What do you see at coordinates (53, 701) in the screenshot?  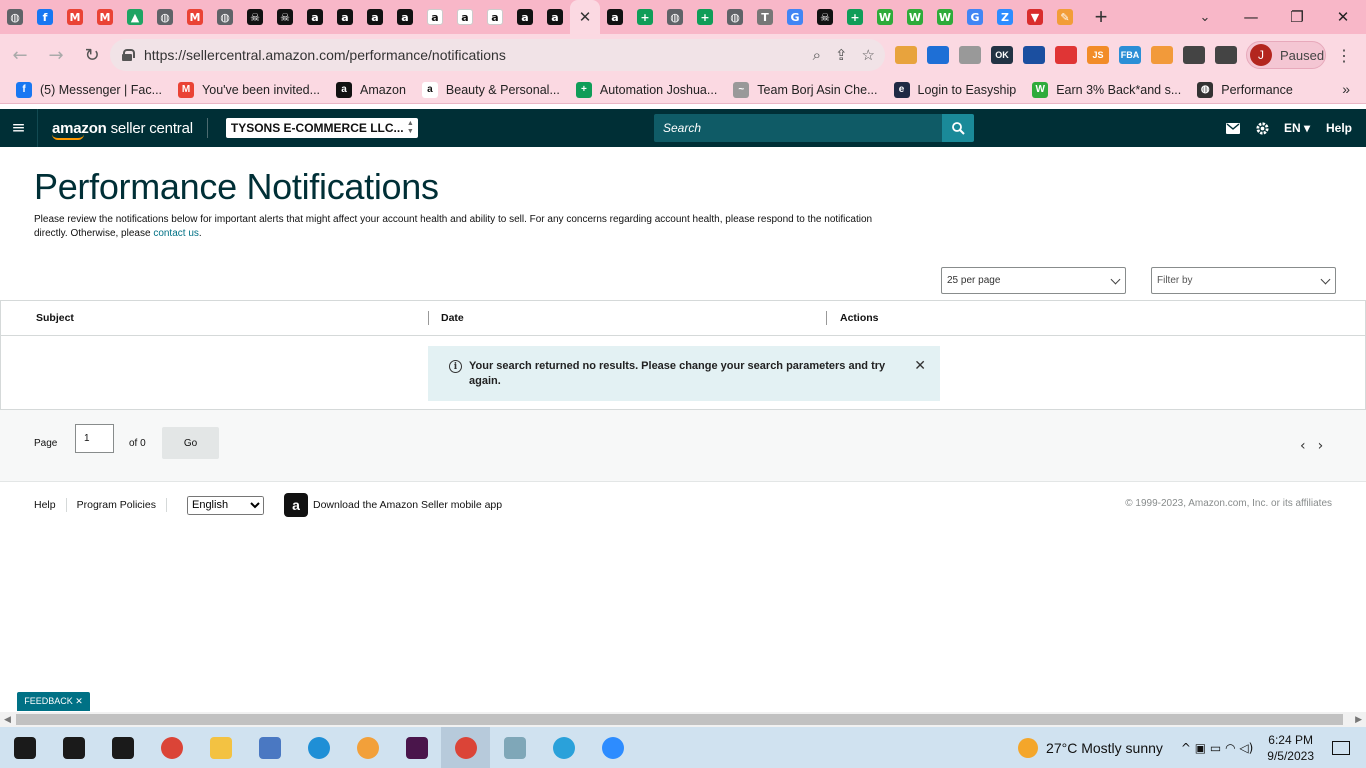 I see `feedback-button: FEEDBACK ✕` at bounding box center [53, 701].